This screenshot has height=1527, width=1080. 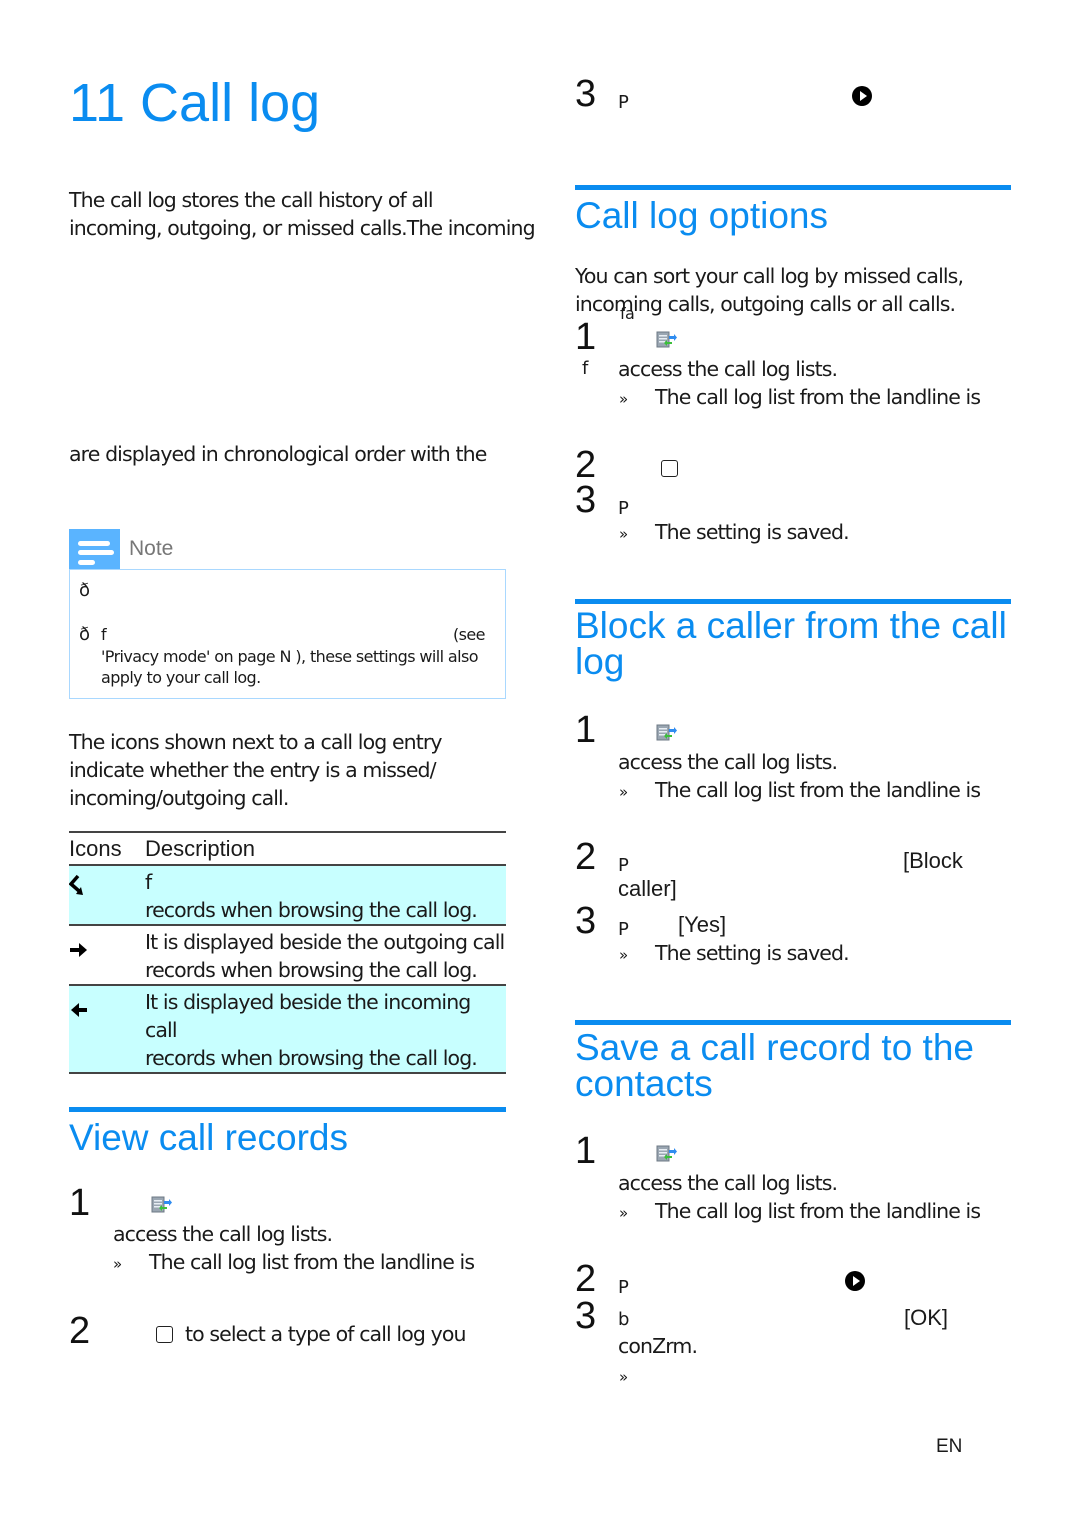 I want to click on section-title-view-call-records: View call records, so click(x=208, y=1137).